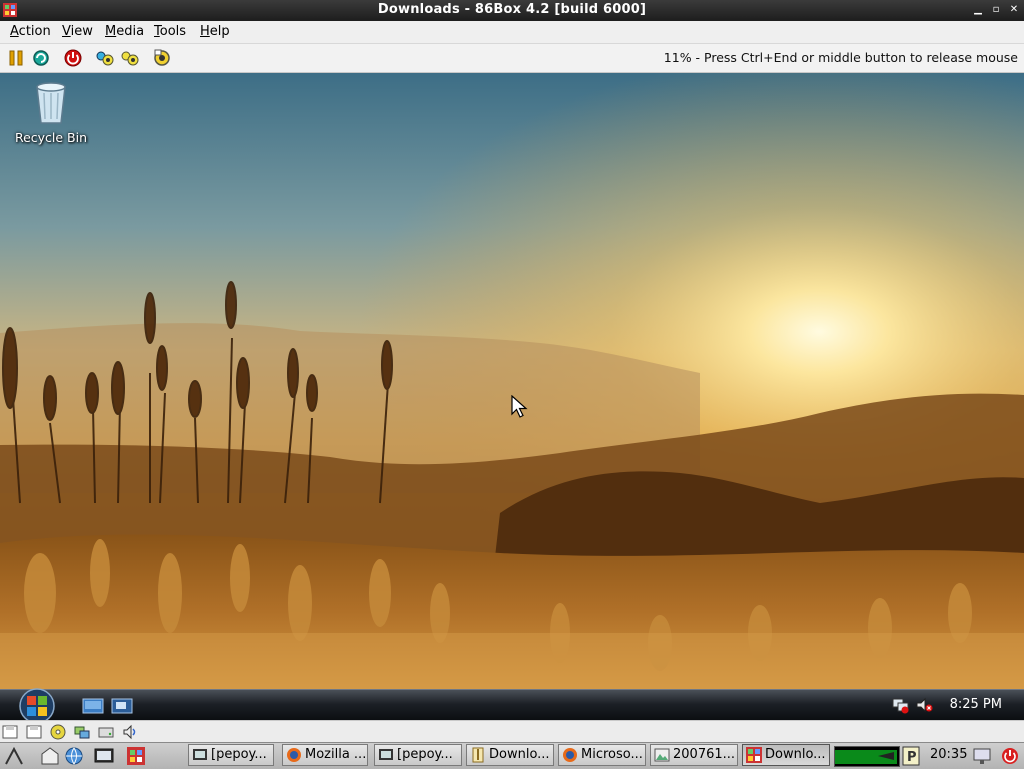 The image size is (1024, 769). I want to click on menu-tools: Tools, so click(170, 31).